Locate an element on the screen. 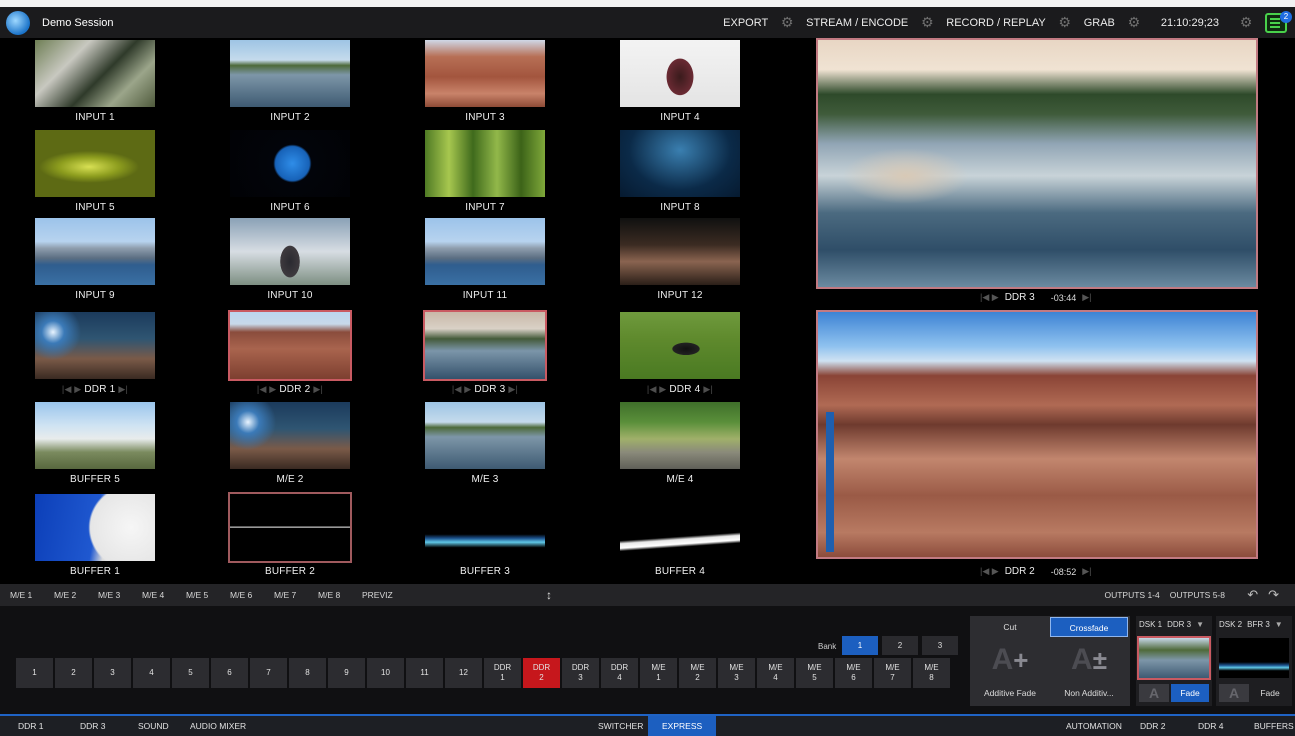 The height and width of the screenshot is (736, 1295). tab-ddr-3: DDR 3 is located at coordinates (93, 726).